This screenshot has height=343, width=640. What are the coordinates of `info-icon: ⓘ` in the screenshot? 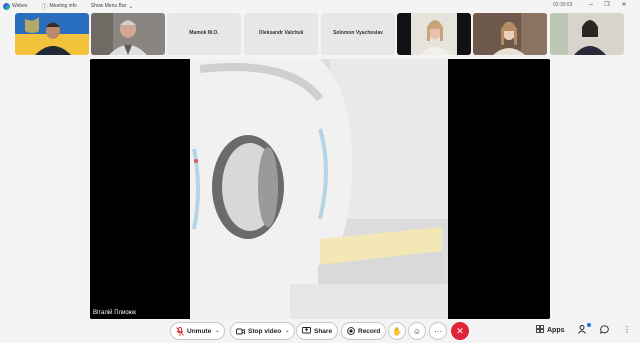 It's located at (44, 7).